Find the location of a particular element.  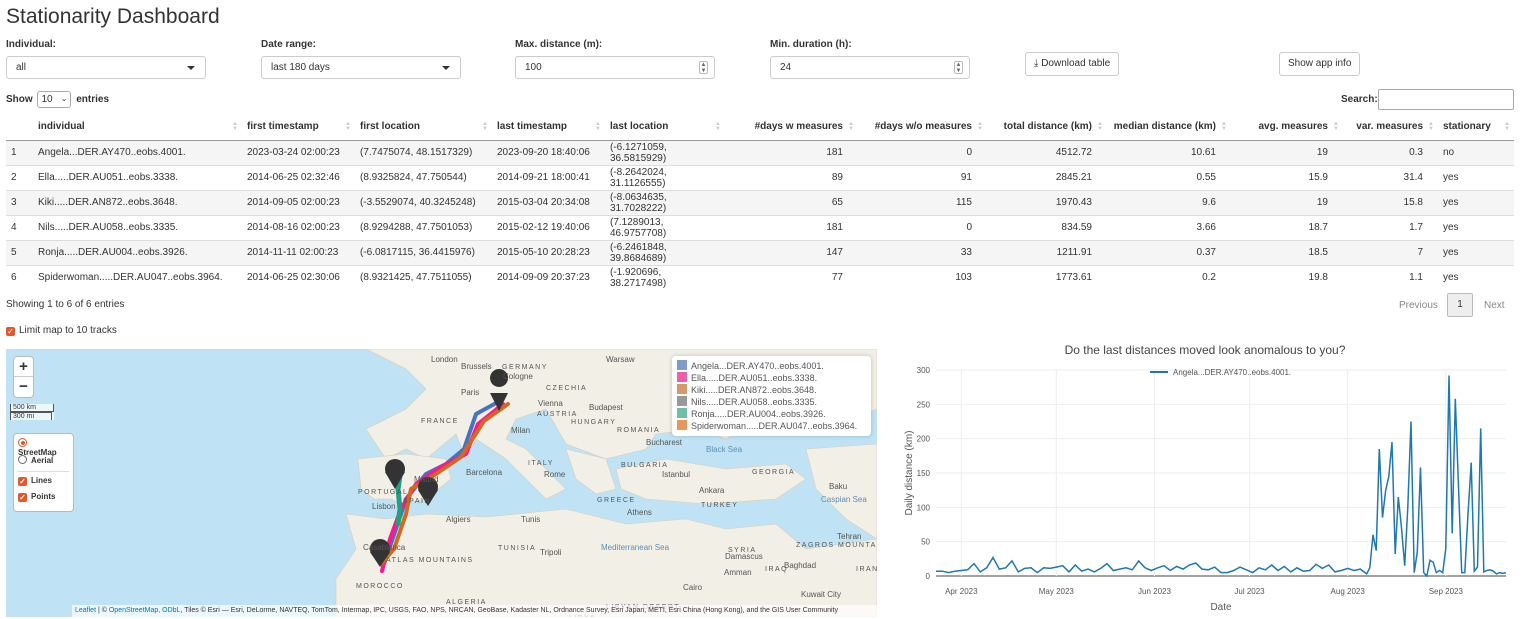

column-header: var. measures ▲ ▼ is located at coordinates (1390, 127).